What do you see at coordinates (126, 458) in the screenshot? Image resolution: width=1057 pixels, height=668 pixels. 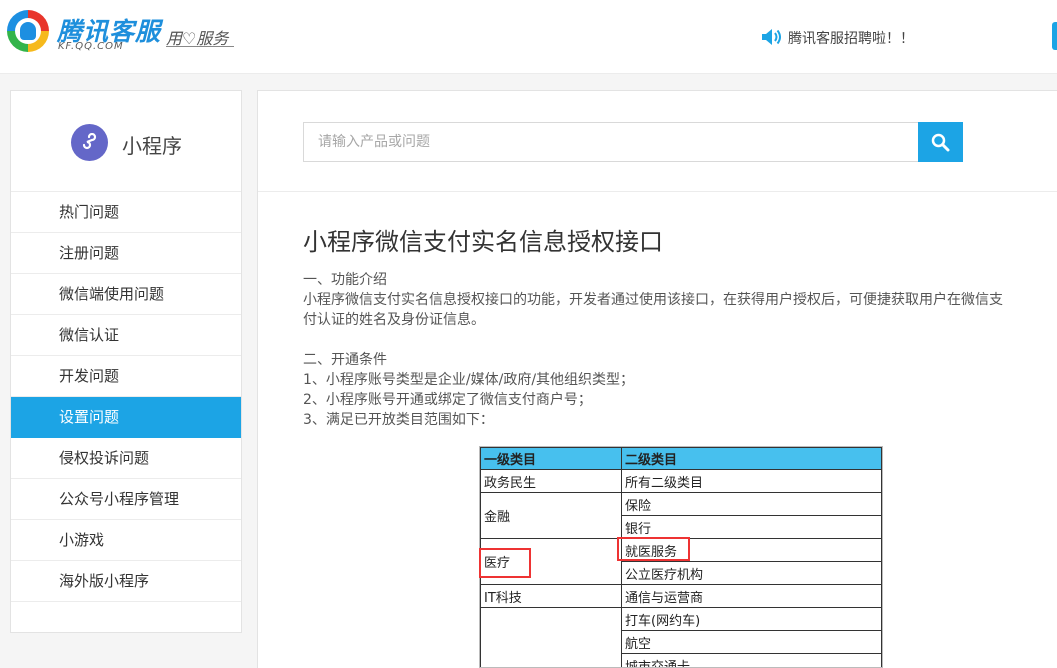 I see `sidebar-item-infringement: 侵权投诉问题` at bounding box center [126, 458].